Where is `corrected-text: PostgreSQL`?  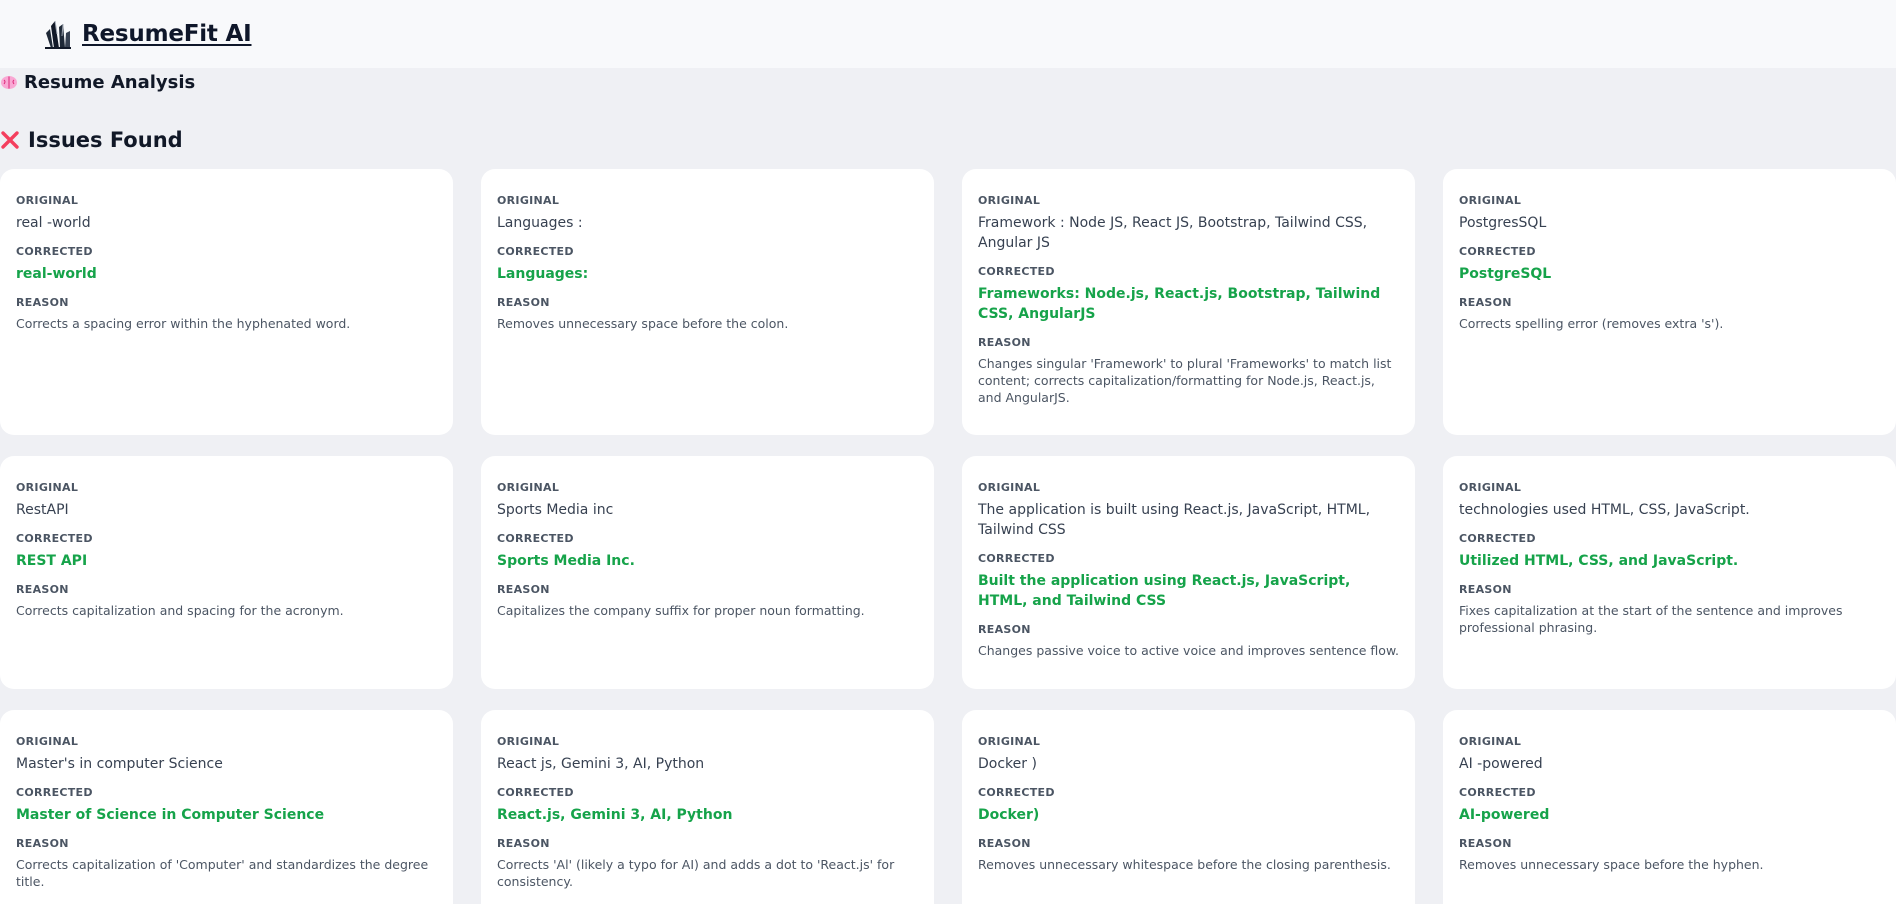
corrected-text: PostgreSQL is located at coordinates (1505, 274).